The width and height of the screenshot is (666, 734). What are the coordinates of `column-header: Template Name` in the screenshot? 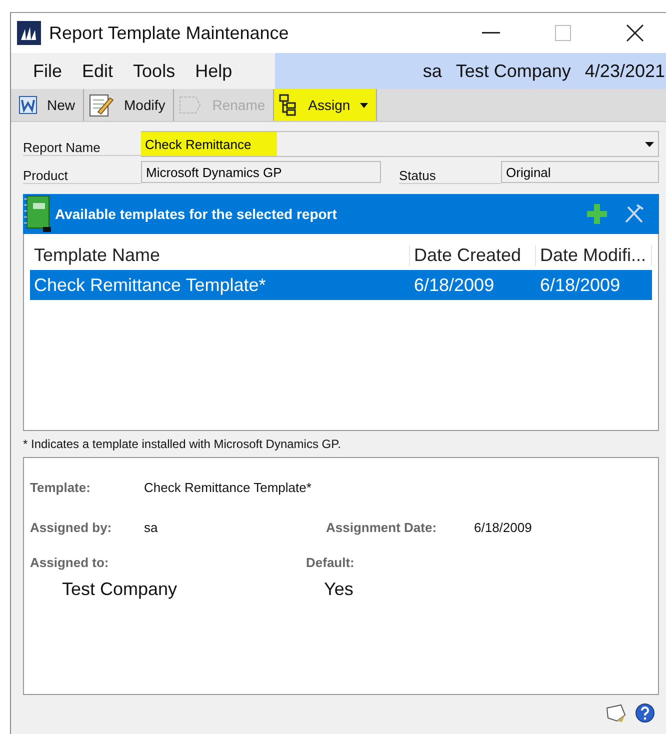 It's located at (220, 255).